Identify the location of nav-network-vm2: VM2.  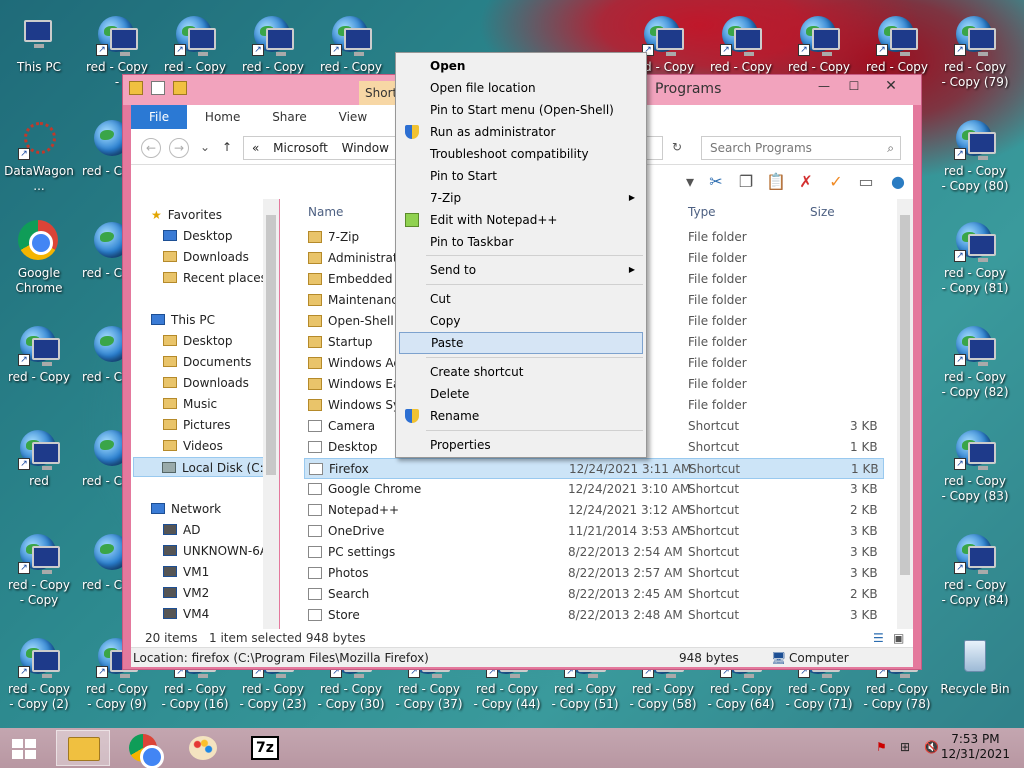
(186, 593).